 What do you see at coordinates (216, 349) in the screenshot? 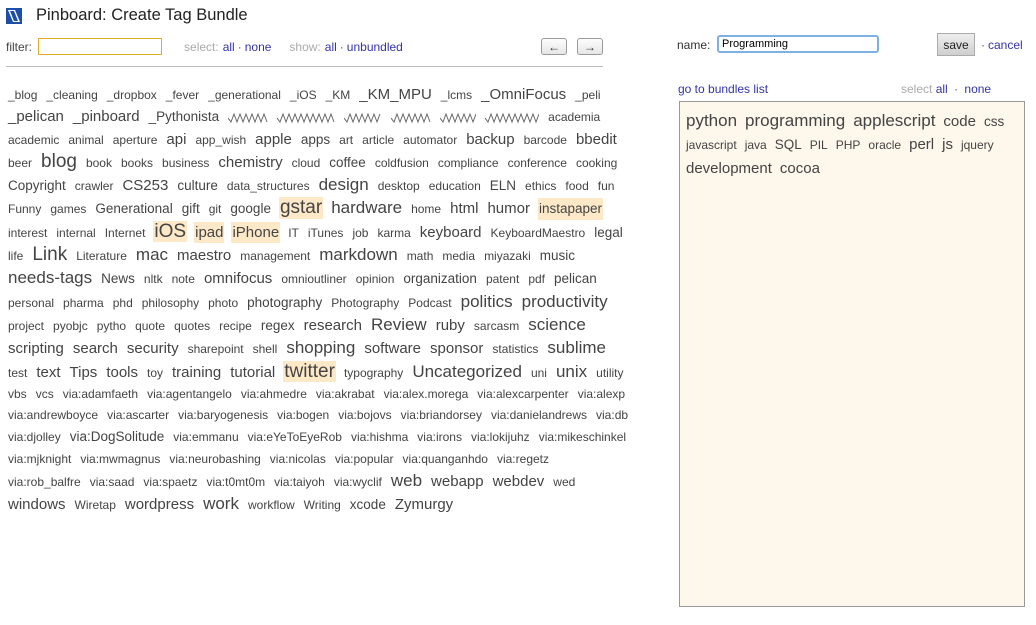
I see `tag-item: sharepoint` at bounding box center [216, 349].